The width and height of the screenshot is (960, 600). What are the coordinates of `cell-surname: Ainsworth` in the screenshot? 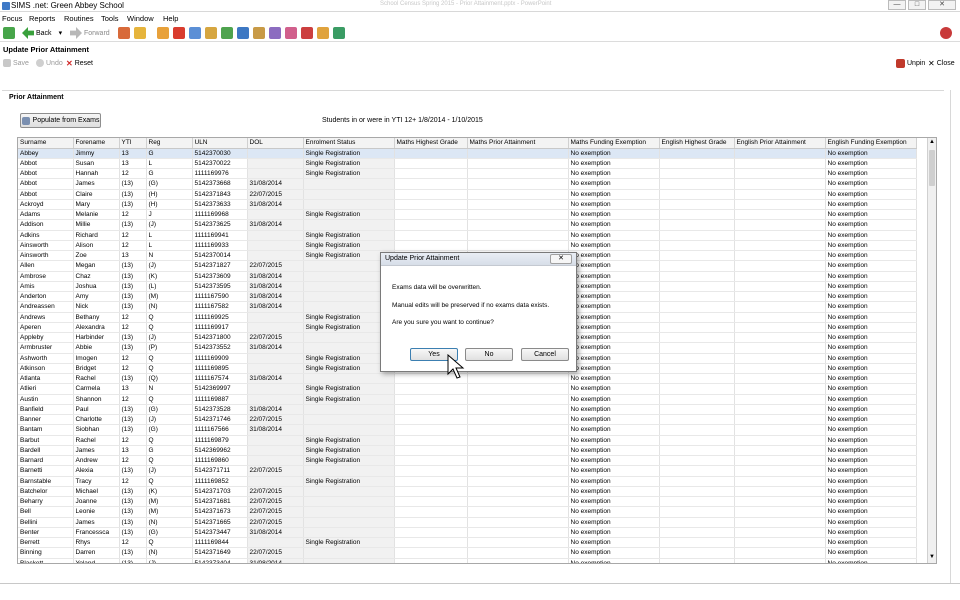 It's located at (46, 256).